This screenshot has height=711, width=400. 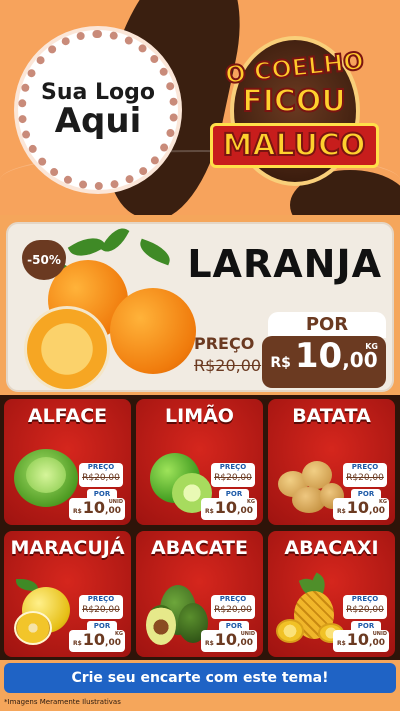 I want to click on create-flyer-button: Crie seu encarte com este tema!, so click(x=200, y=678).